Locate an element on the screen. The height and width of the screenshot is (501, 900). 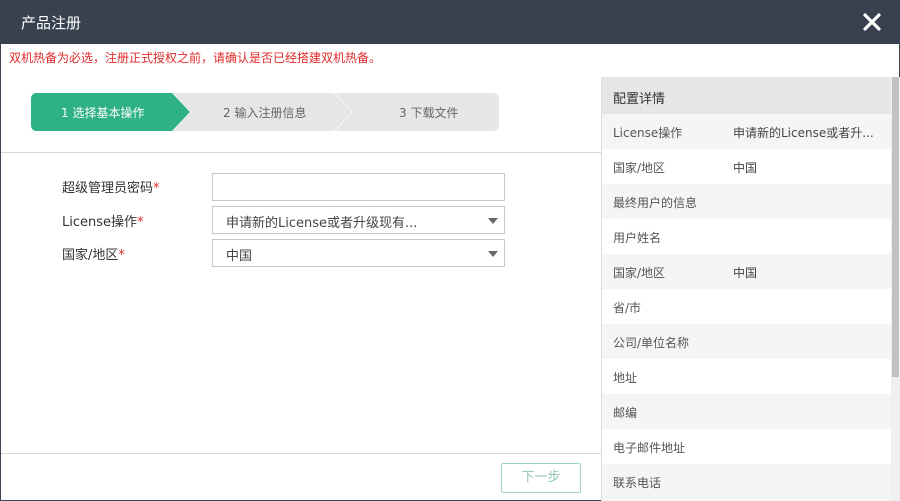
footer-divider is located at coordinates (301, 453).